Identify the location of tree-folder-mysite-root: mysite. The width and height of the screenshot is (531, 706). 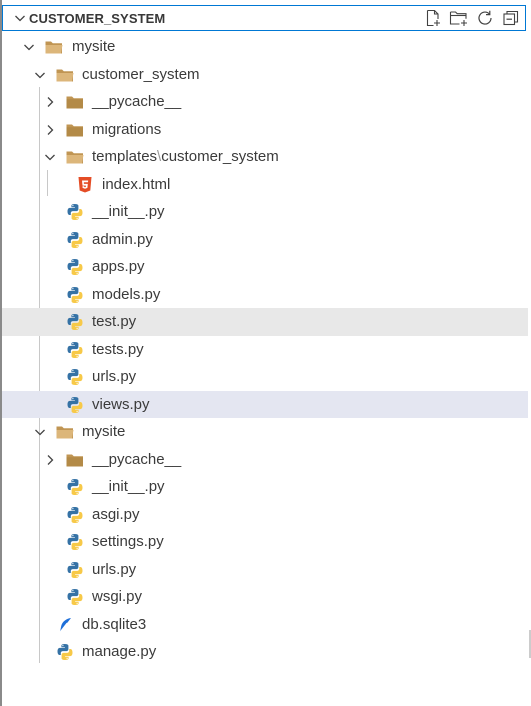
(265, 47).